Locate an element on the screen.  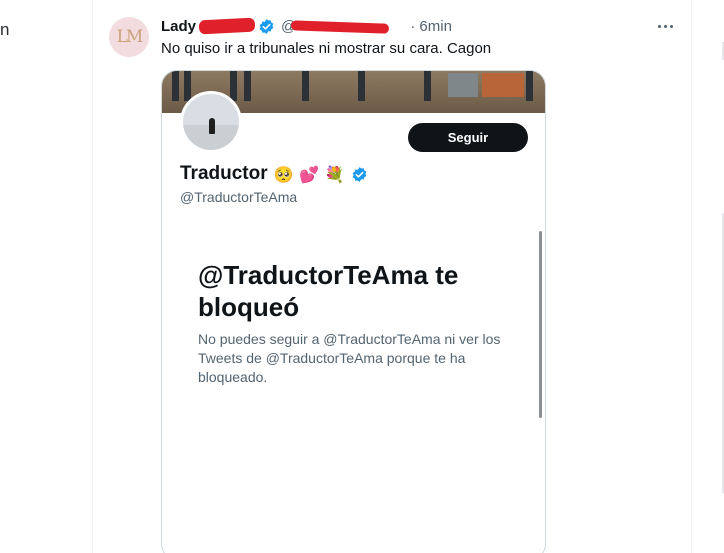
profile-emojis: 🥺 💕 💐 is located at coordinates (309, 174).